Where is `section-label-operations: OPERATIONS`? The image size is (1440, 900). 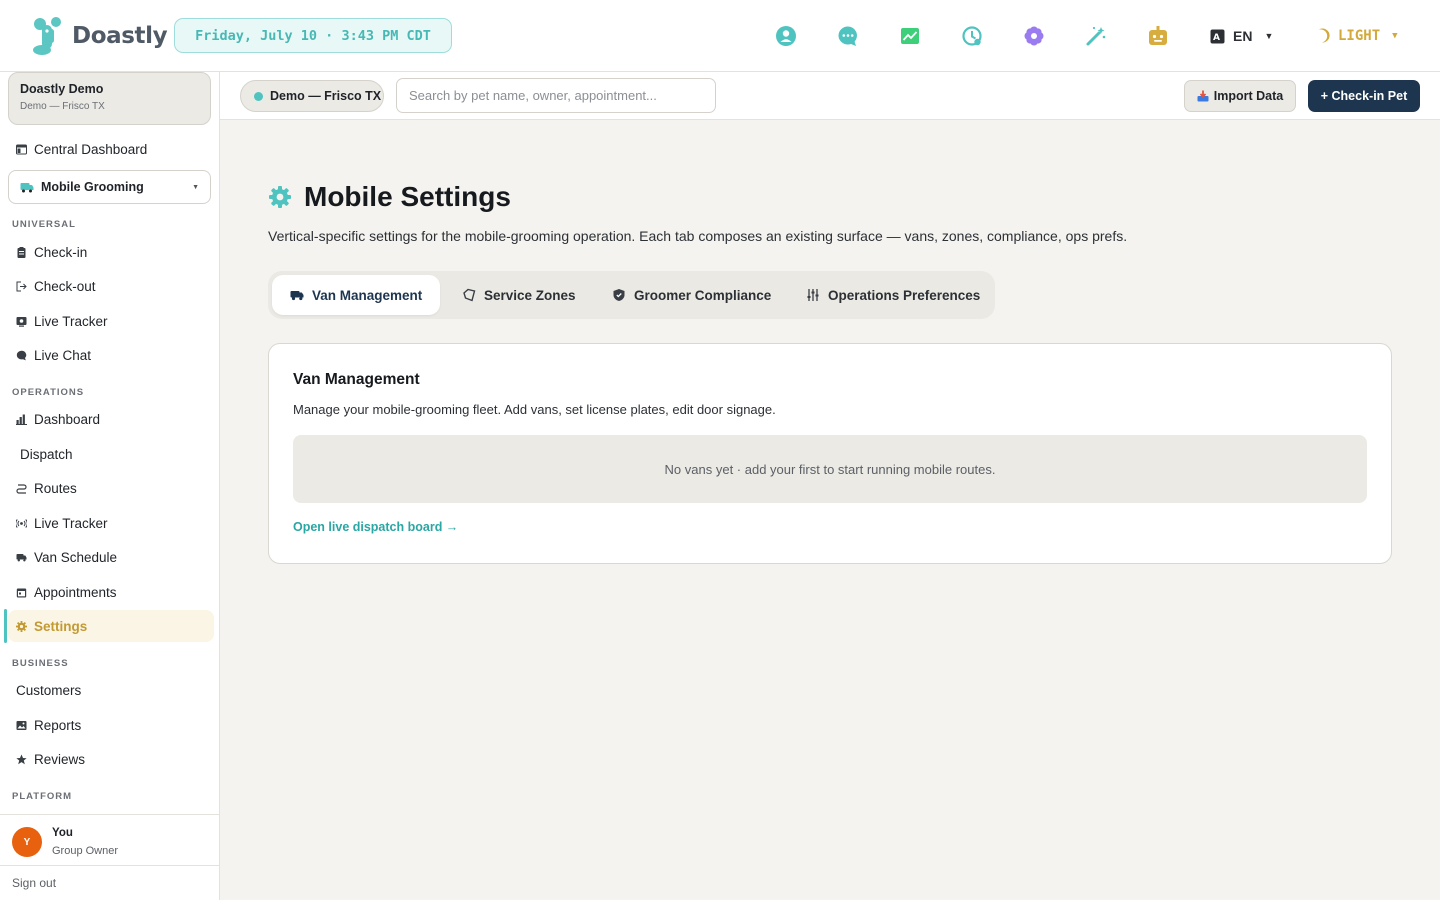 section-label-operations: OPERATIONS is located at coordinates (48, 392).